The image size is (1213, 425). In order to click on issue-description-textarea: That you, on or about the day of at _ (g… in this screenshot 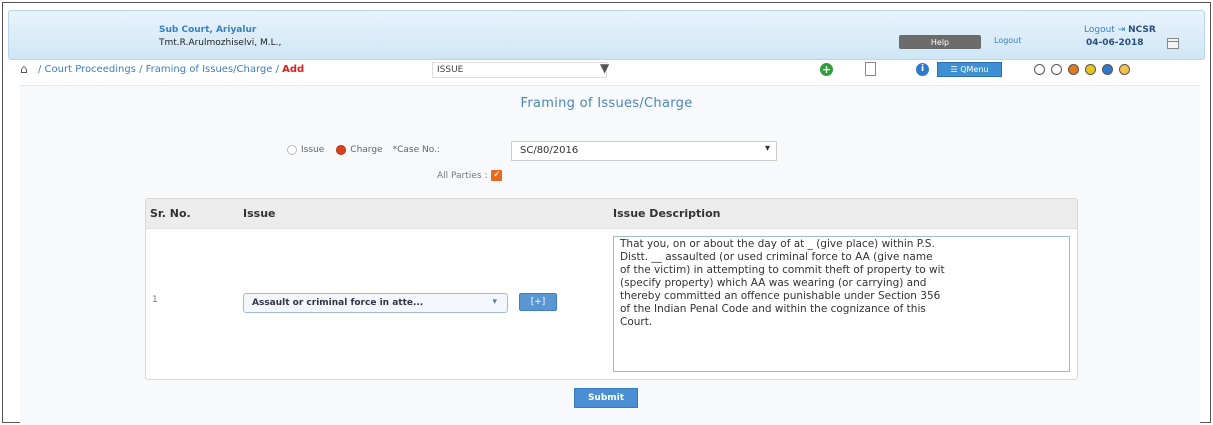, I will do `click(841, 304)`.